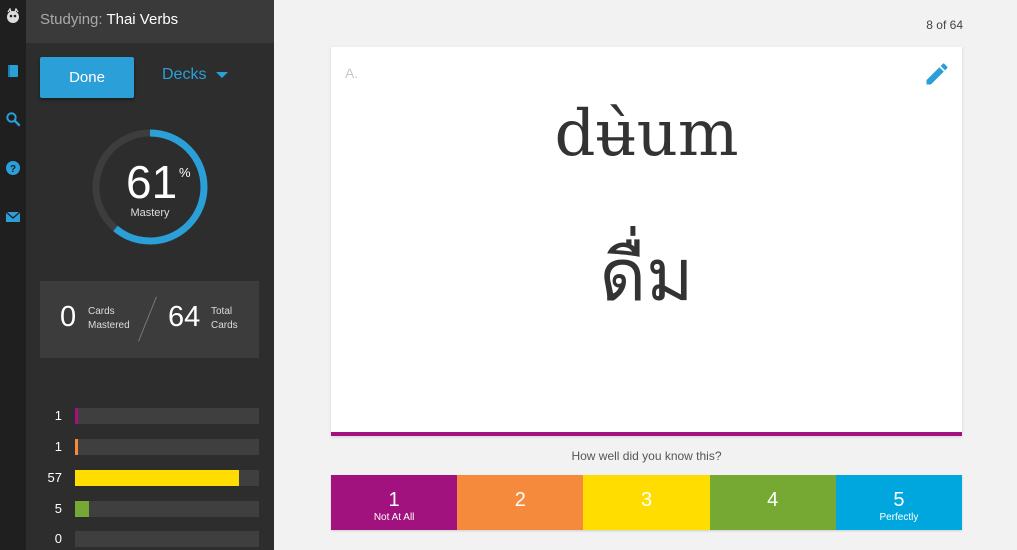 This screenshot has height=550, width=1017. I want to click on rating-number: 2, so click(520, 500).